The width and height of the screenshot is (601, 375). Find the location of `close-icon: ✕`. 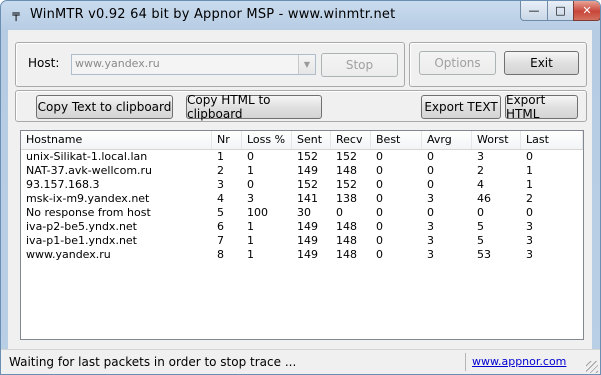

close-icon: ✕ is located at coordinates (587, 10).